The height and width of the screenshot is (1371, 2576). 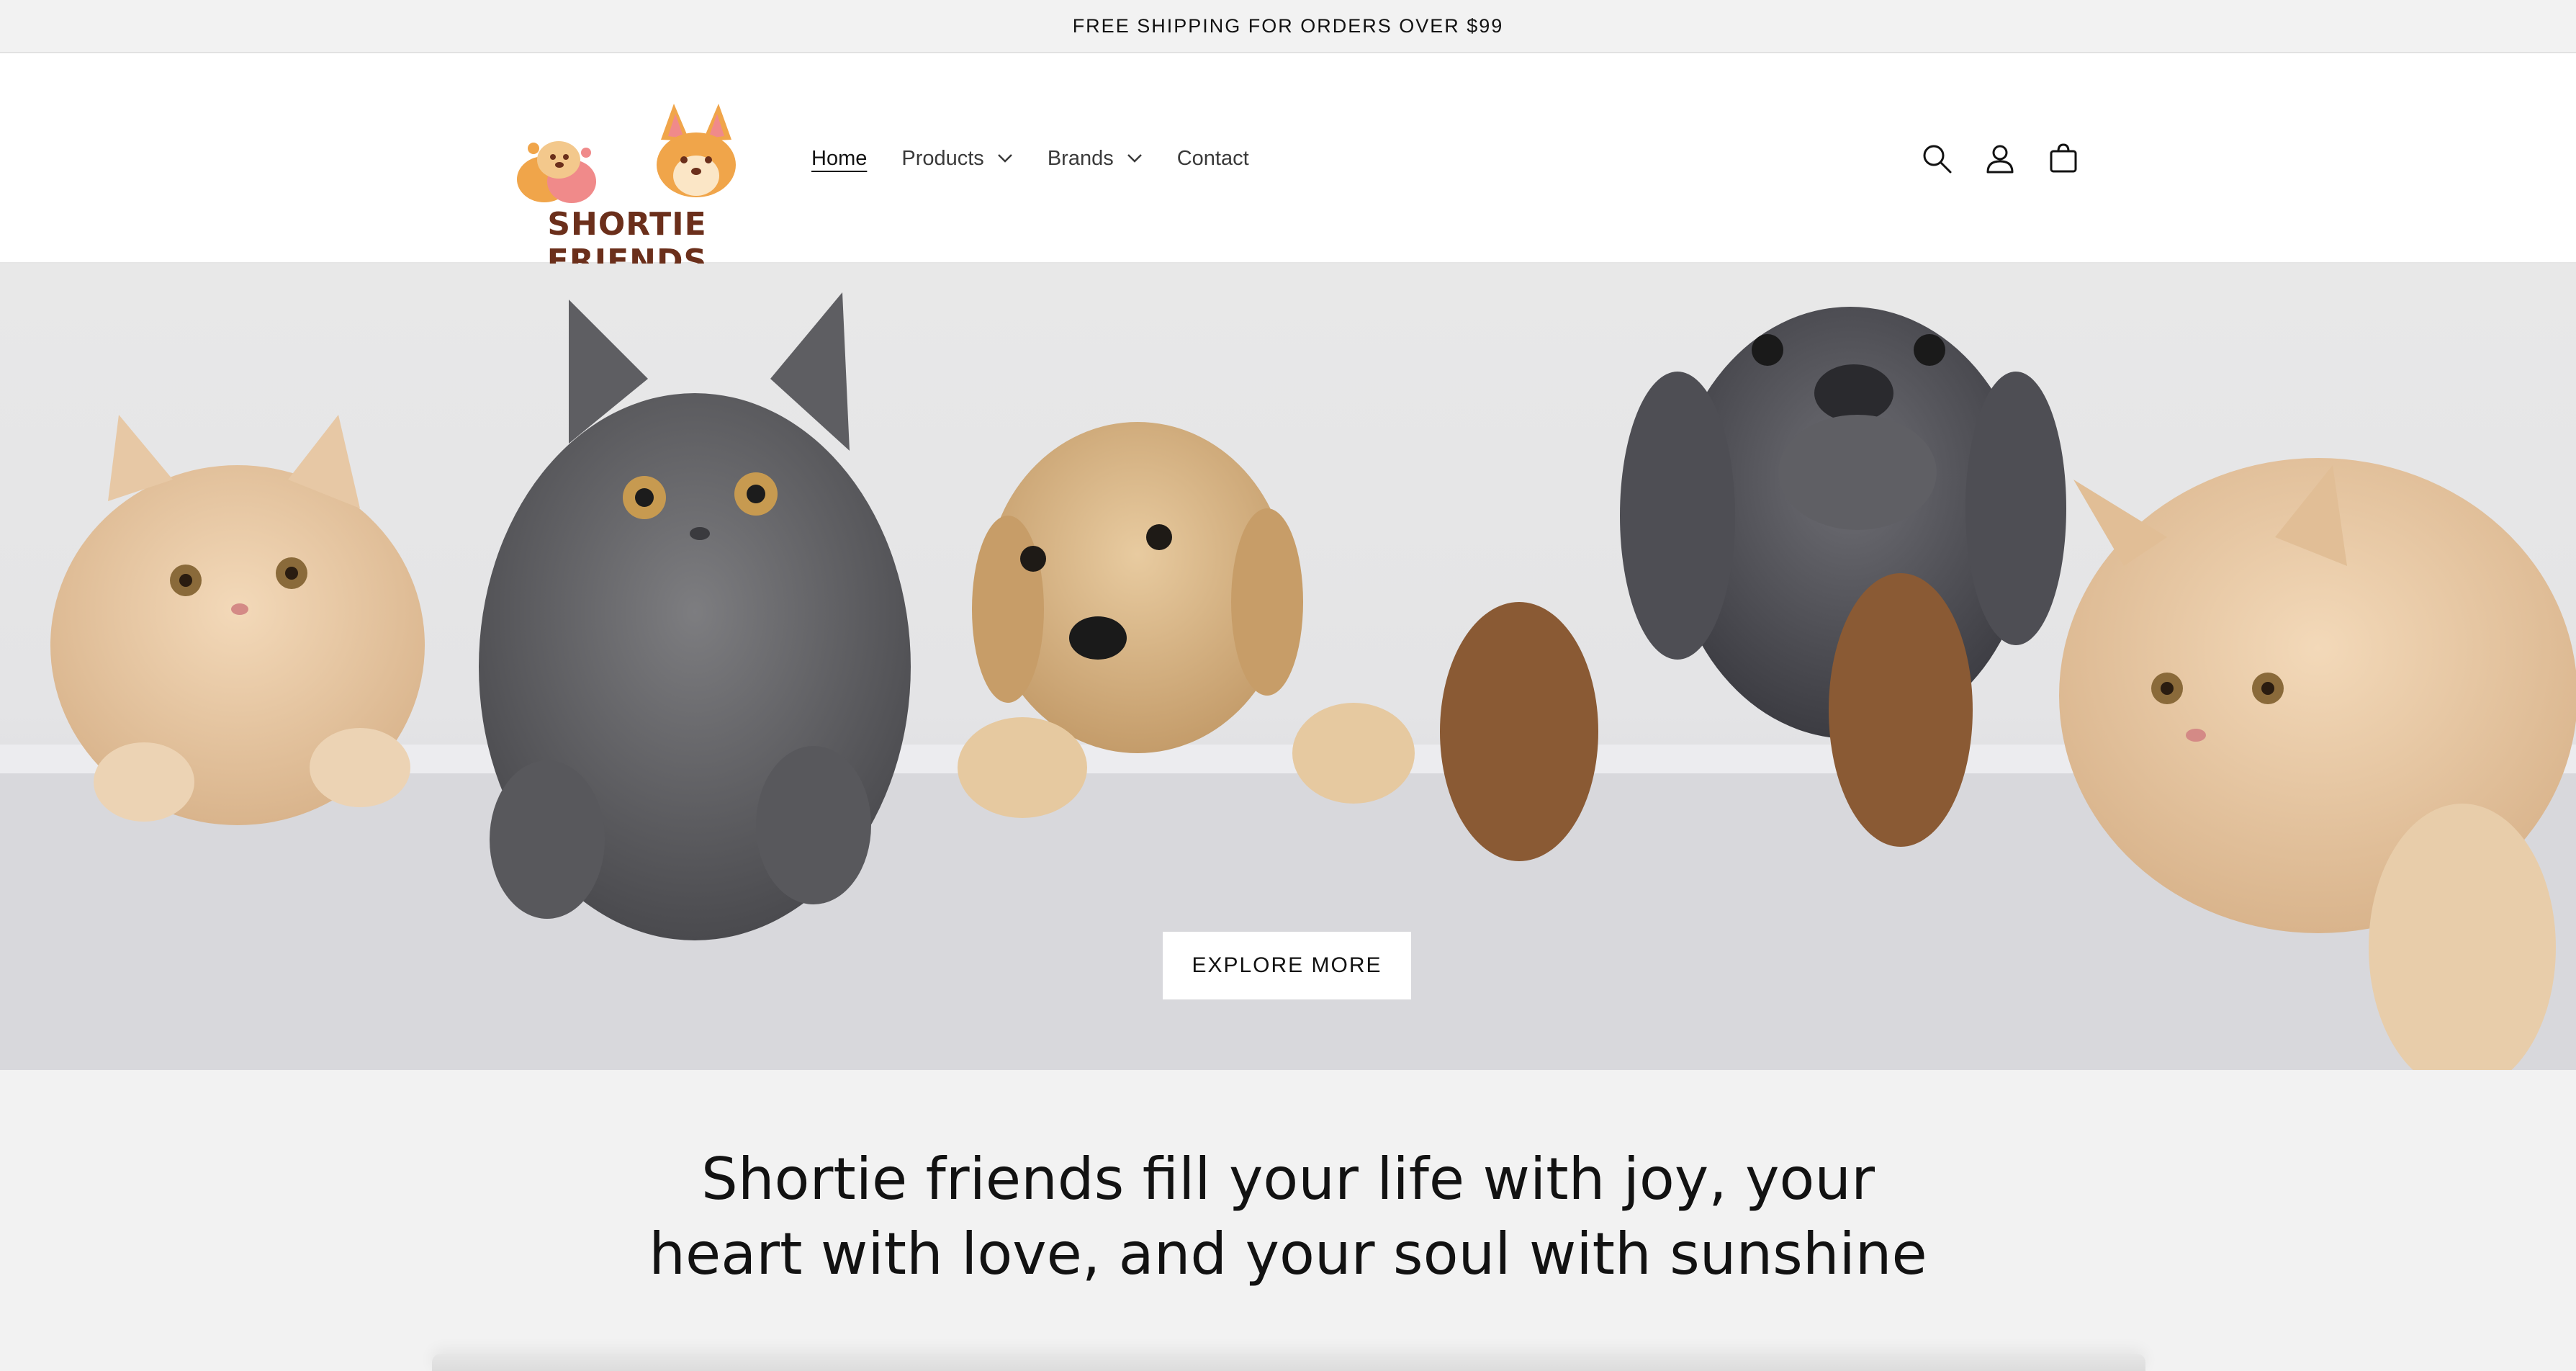 I want to click on main-nav: Home Products Brands Contact, so click(x=1047, y=158).